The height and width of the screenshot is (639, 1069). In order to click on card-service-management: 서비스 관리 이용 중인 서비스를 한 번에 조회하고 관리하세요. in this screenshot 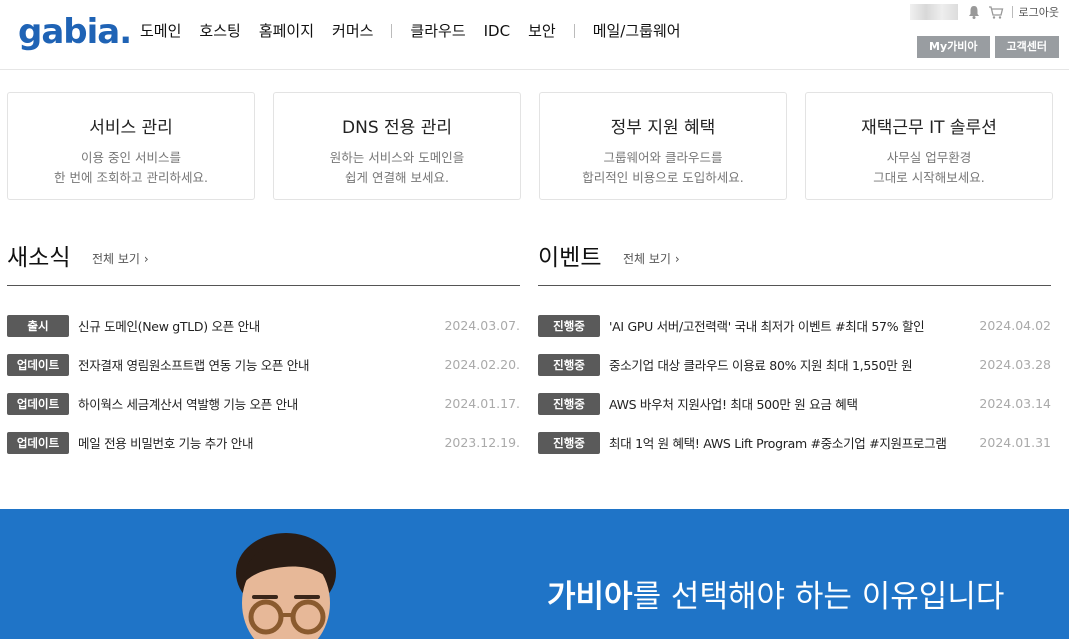, I will do `click(131, 146)`.